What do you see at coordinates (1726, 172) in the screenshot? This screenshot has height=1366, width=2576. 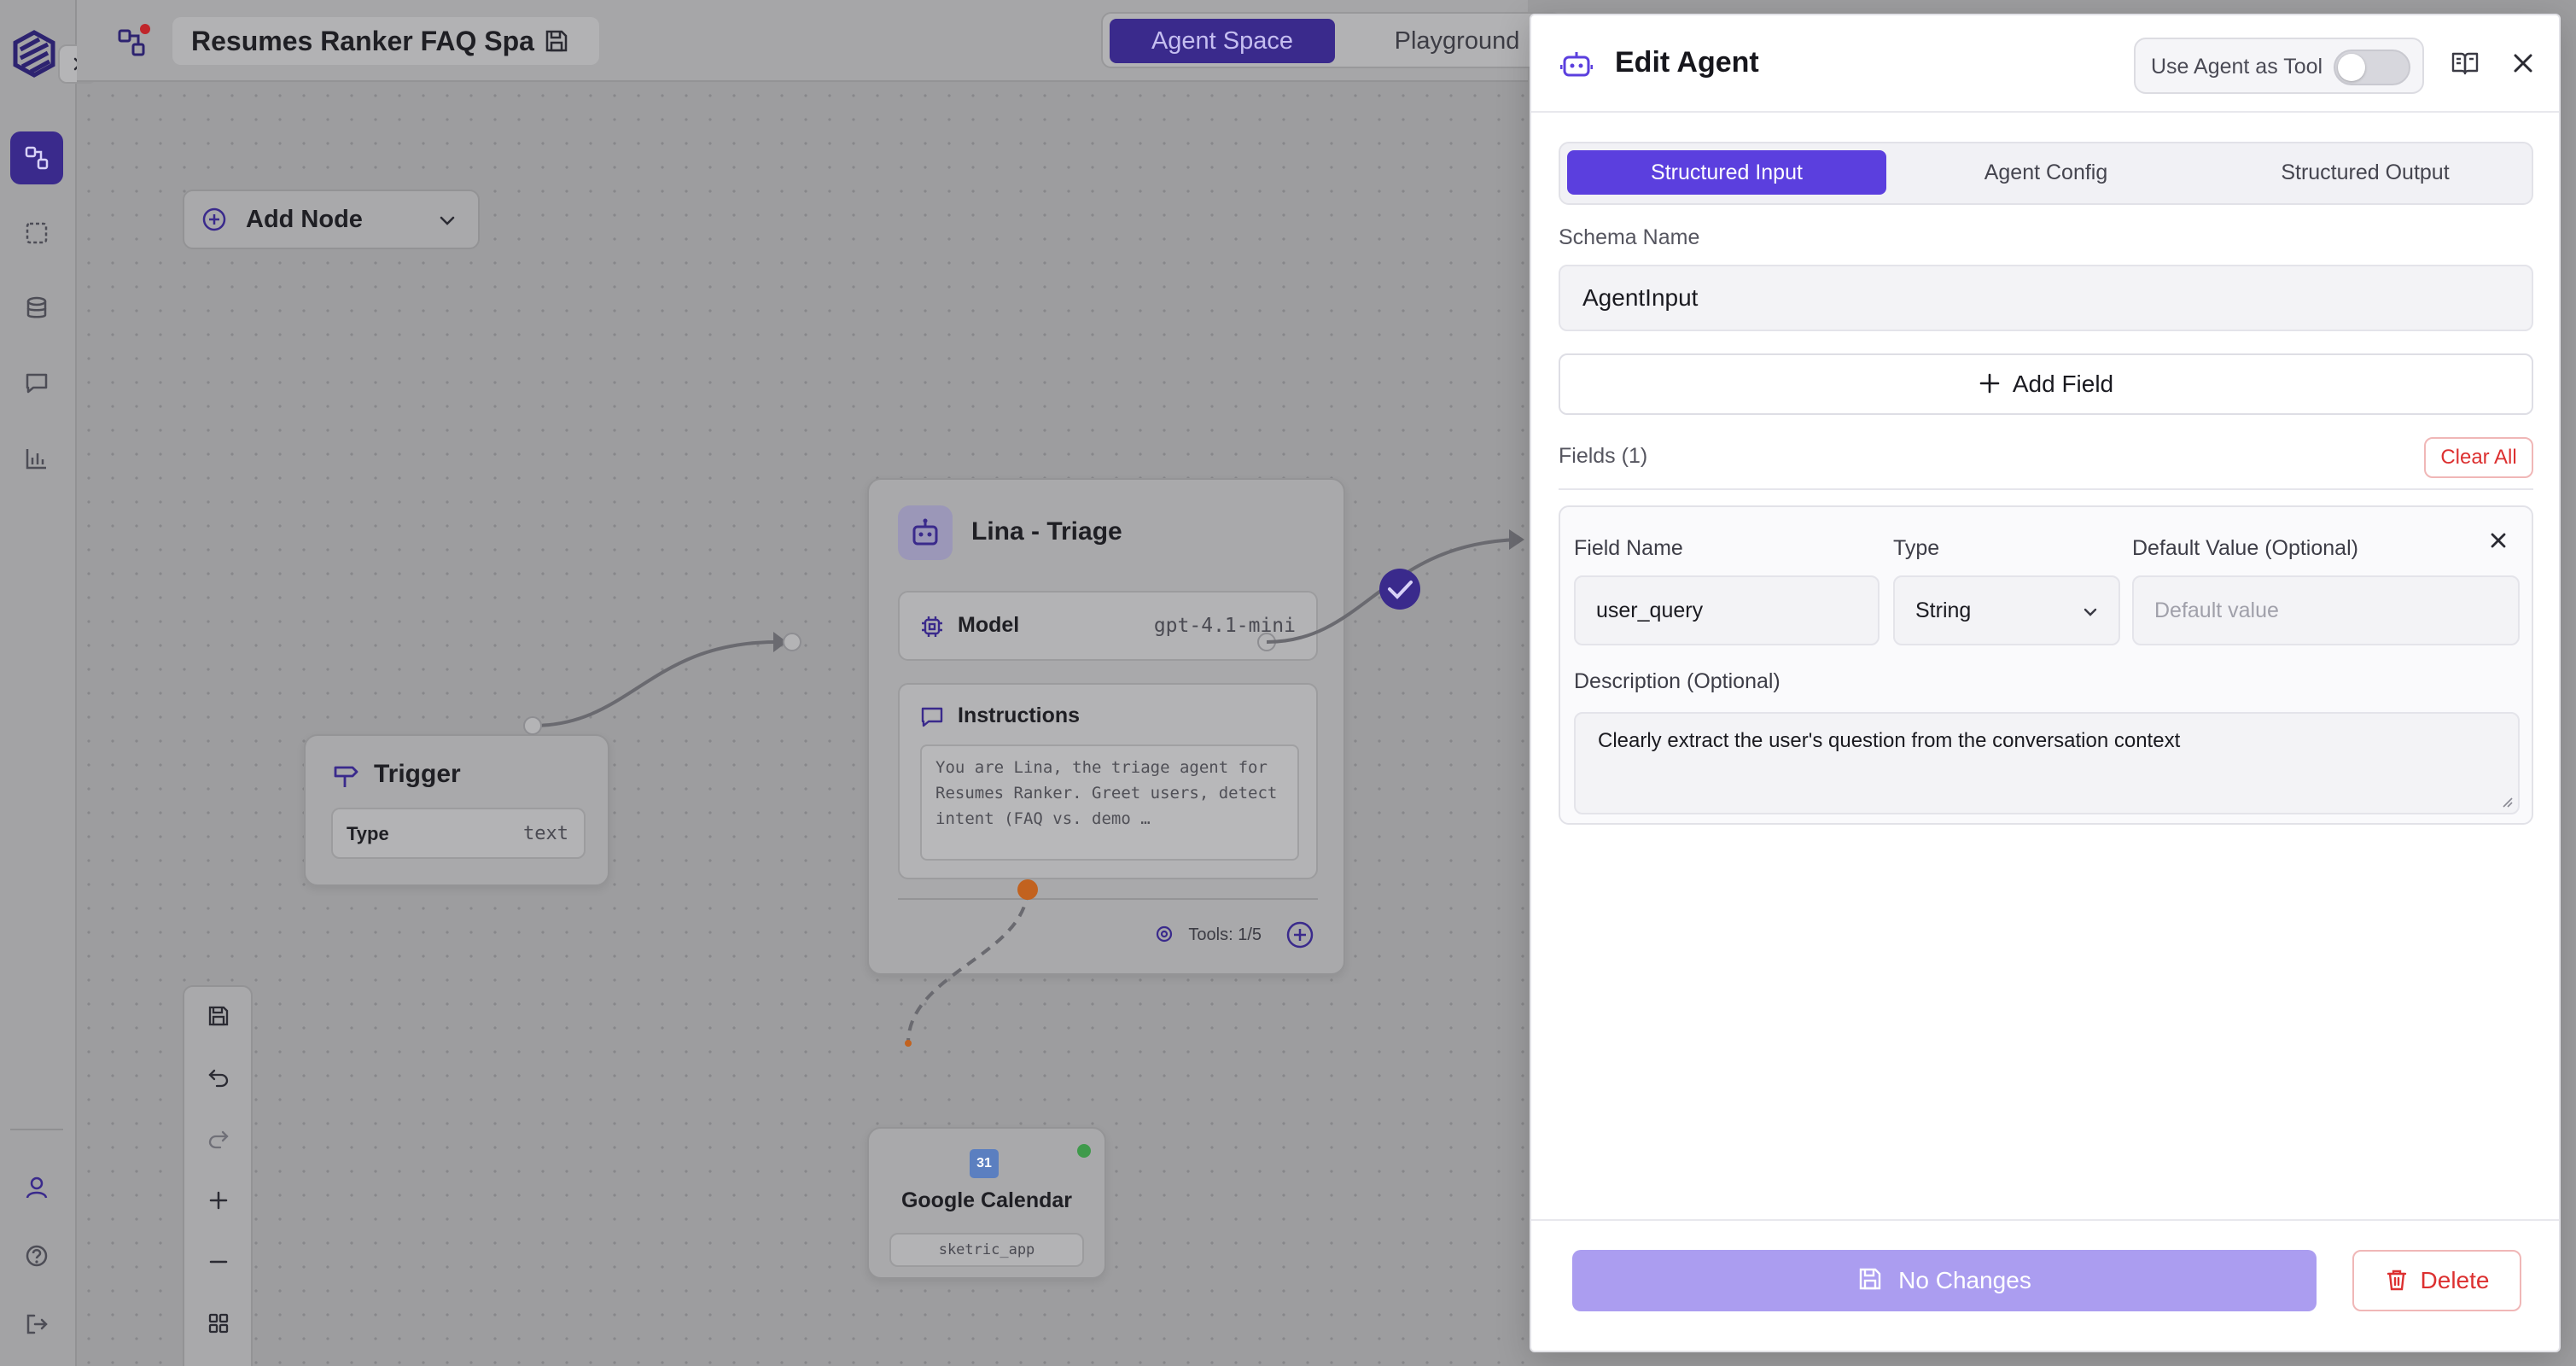 I see `tab-structured-input: Structured Input` at bounding box center [1726, 172].